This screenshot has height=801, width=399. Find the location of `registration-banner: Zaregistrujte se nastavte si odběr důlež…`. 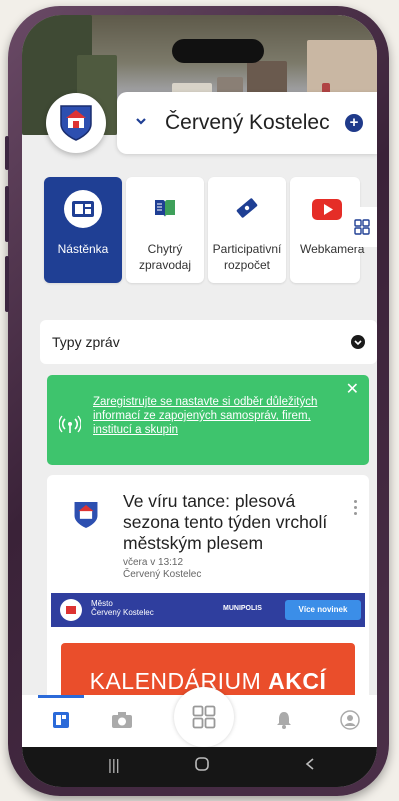

registration-banner: Zaregistrujte se nastavte si odběr důlež… is located at coordinates (208, 420).